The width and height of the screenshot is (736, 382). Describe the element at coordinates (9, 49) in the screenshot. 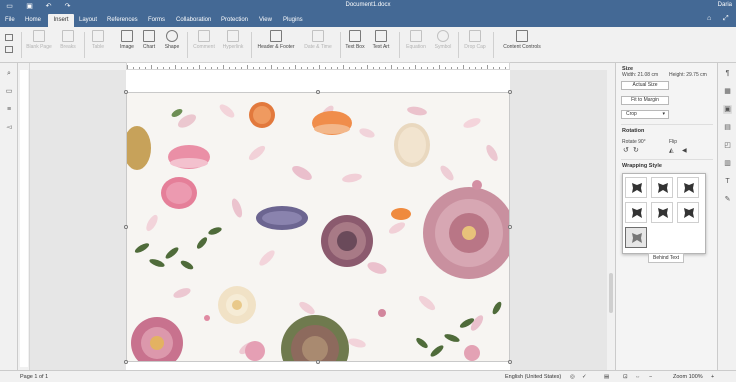

I see `paste-icon` at that location.